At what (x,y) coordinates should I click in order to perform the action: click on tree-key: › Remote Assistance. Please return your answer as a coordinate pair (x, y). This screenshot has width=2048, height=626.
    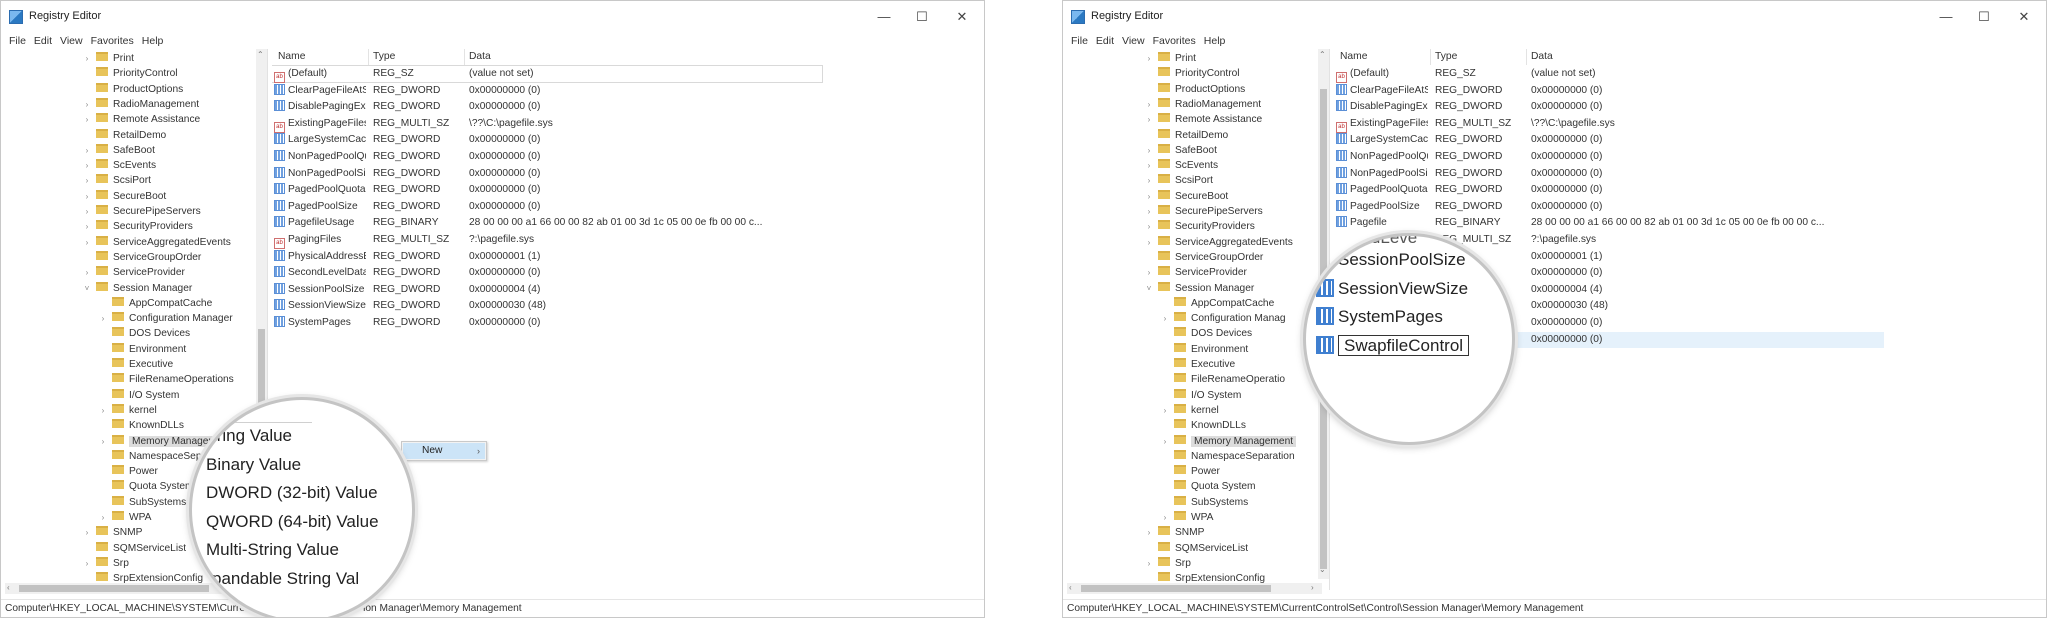
    Looking at the image, I should click on (1205, 119).